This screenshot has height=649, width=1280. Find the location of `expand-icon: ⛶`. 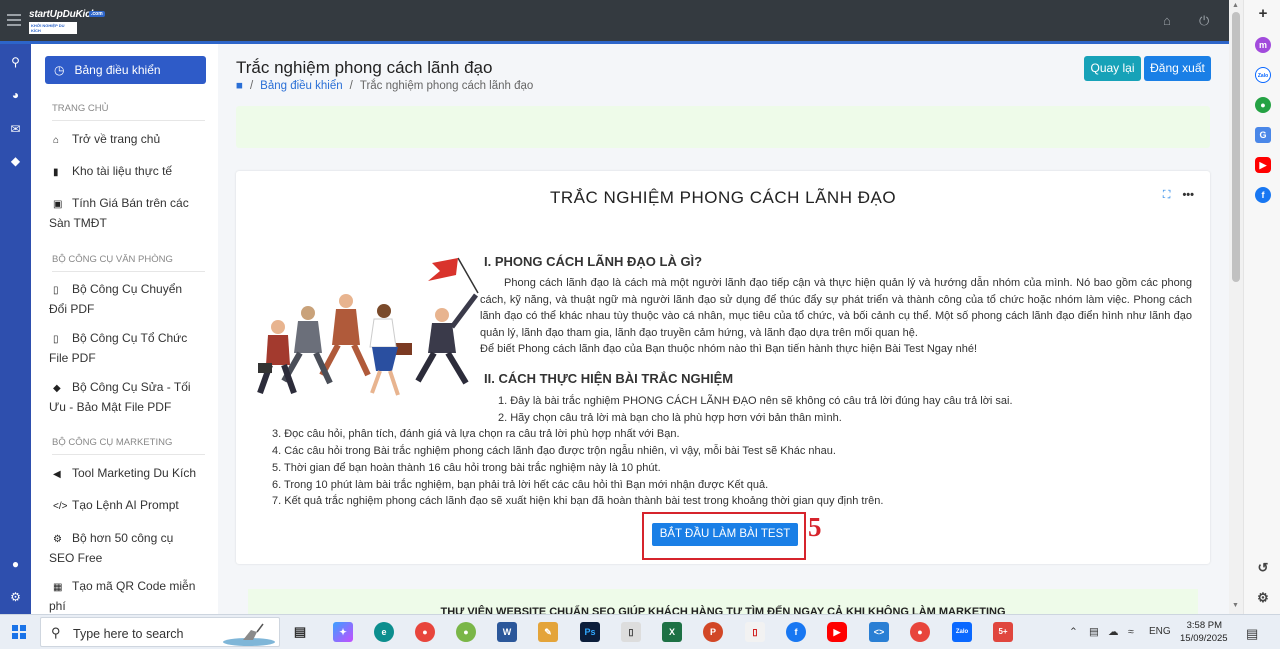

expand-icon: ⛶ is located at coordinates (1167, 195).